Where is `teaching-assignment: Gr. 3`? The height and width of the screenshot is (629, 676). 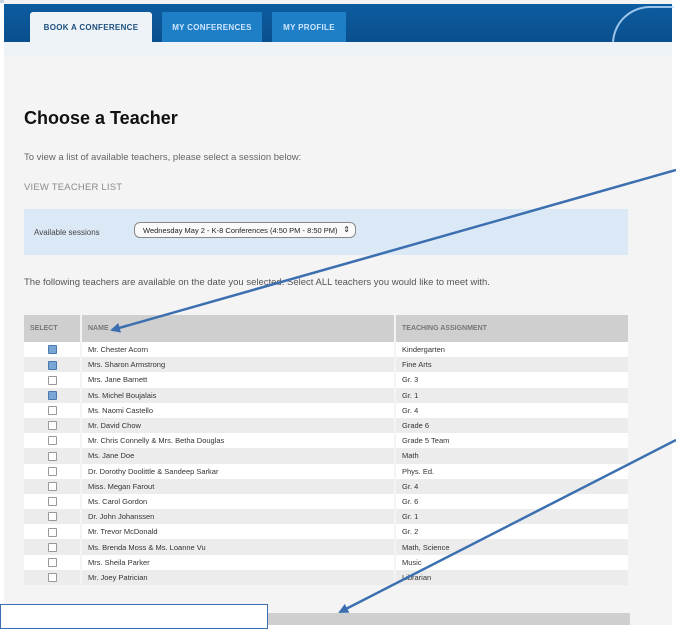
teaching-assignment: Gr. 3 is located at coordinates (512, 380).